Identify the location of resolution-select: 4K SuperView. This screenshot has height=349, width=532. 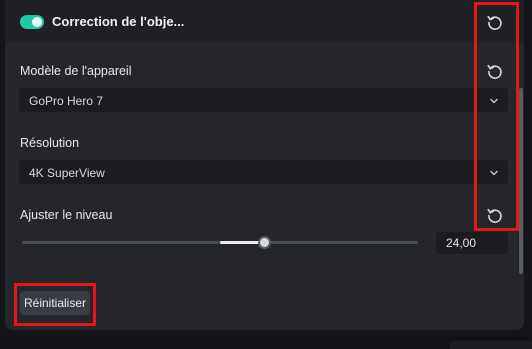
(263, 172).